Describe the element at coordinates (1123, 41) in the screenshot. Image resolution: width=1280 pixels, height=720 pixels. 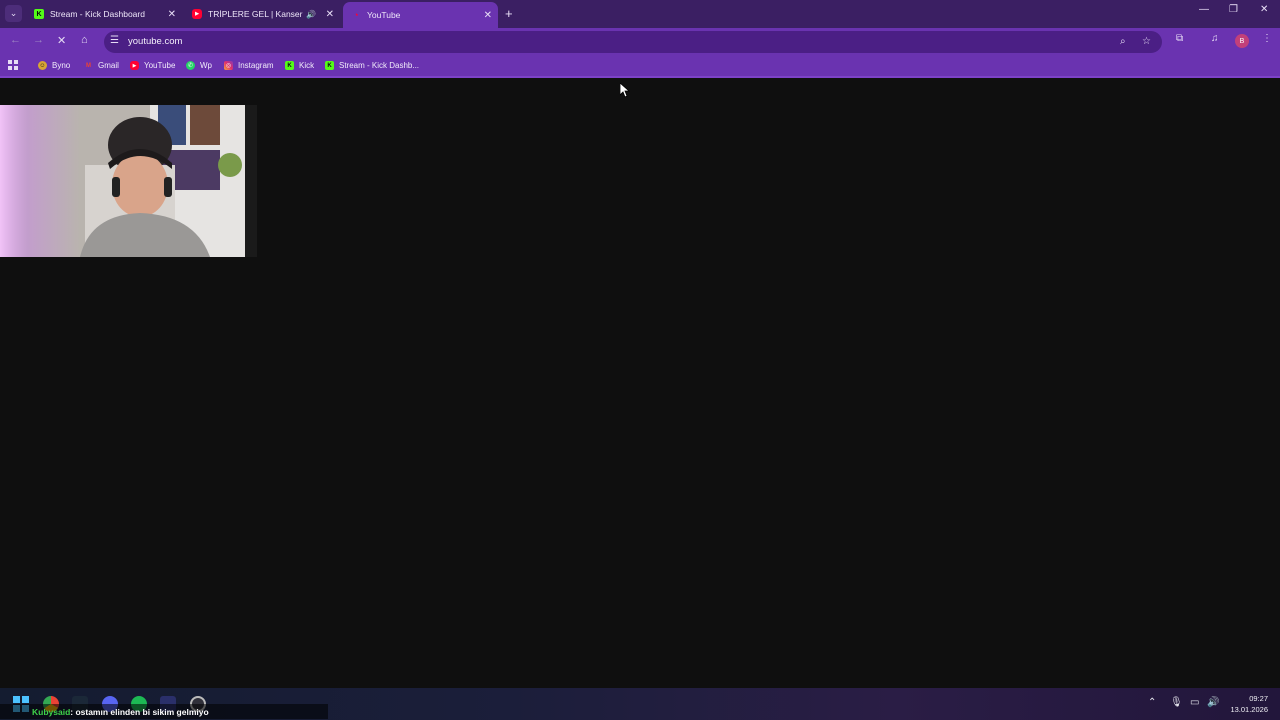
I see `zoom-icon: ⌕` at that location.